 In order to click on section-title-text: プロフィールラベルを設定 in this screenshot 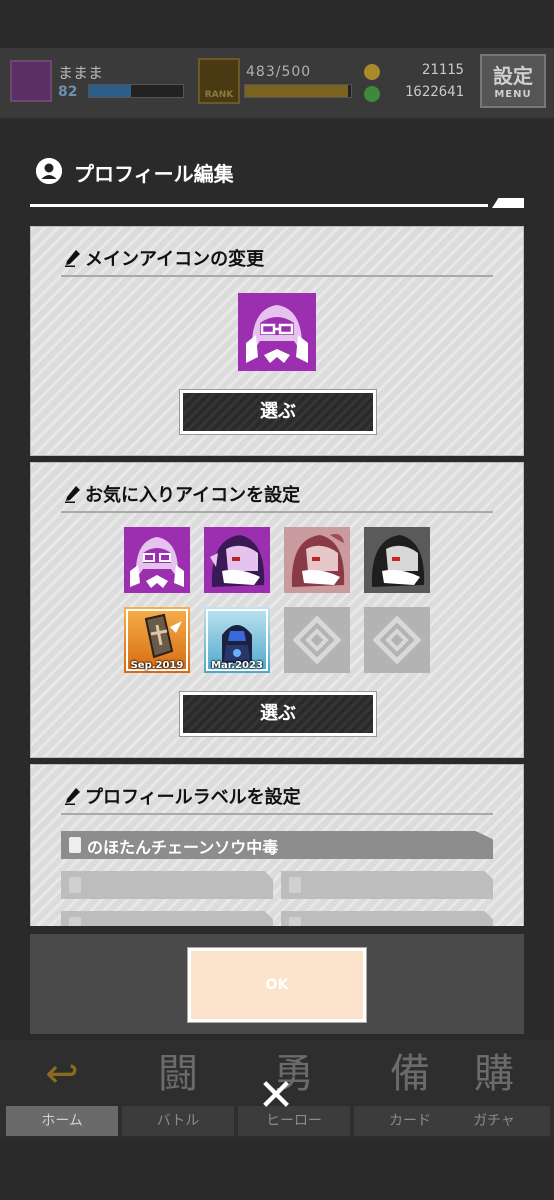, I will do `click(193, 797)`.